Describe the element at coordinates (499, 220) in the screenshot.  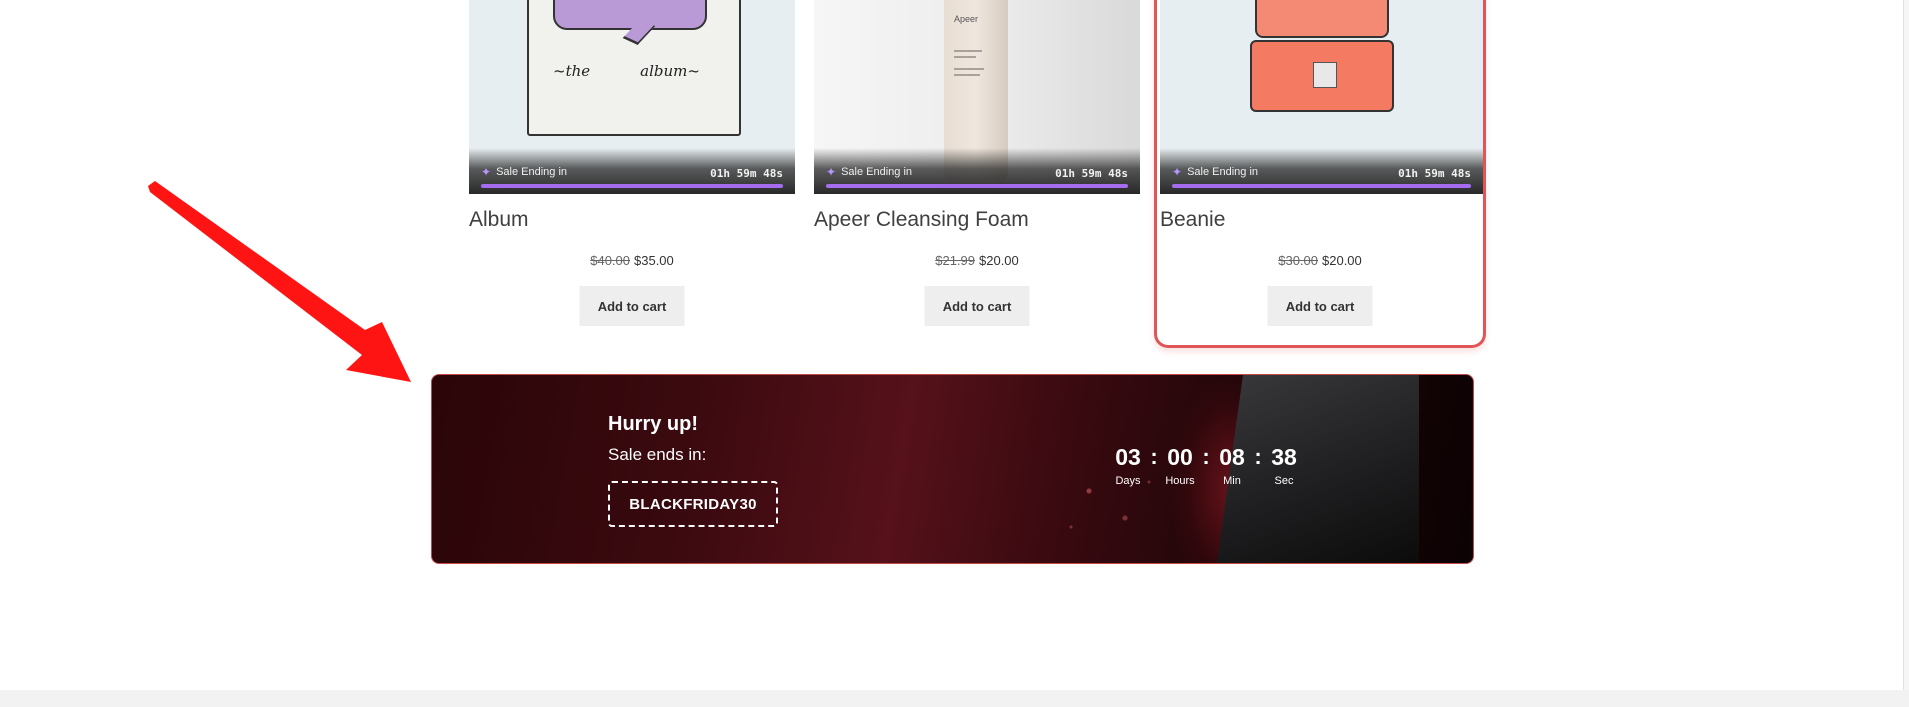
I see `product-title: Album` at that location.